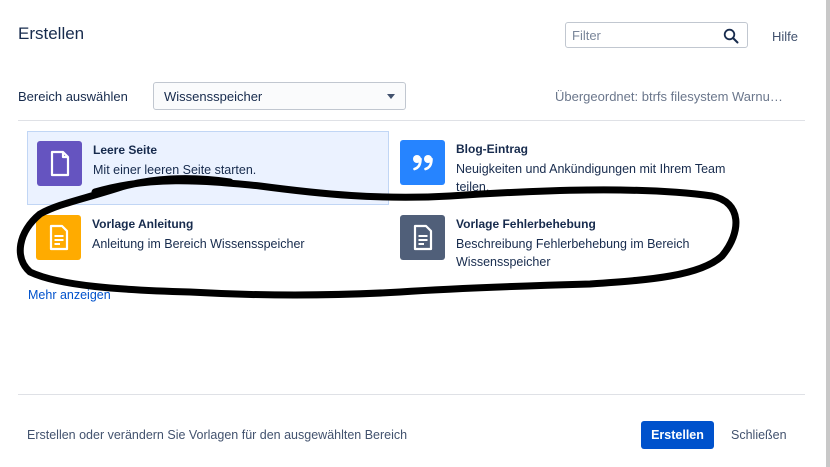 The image size is (830, 467). Describe the element at coordinates (391, 96) in the screenshot. I see `chevron-down-icon` at that location.